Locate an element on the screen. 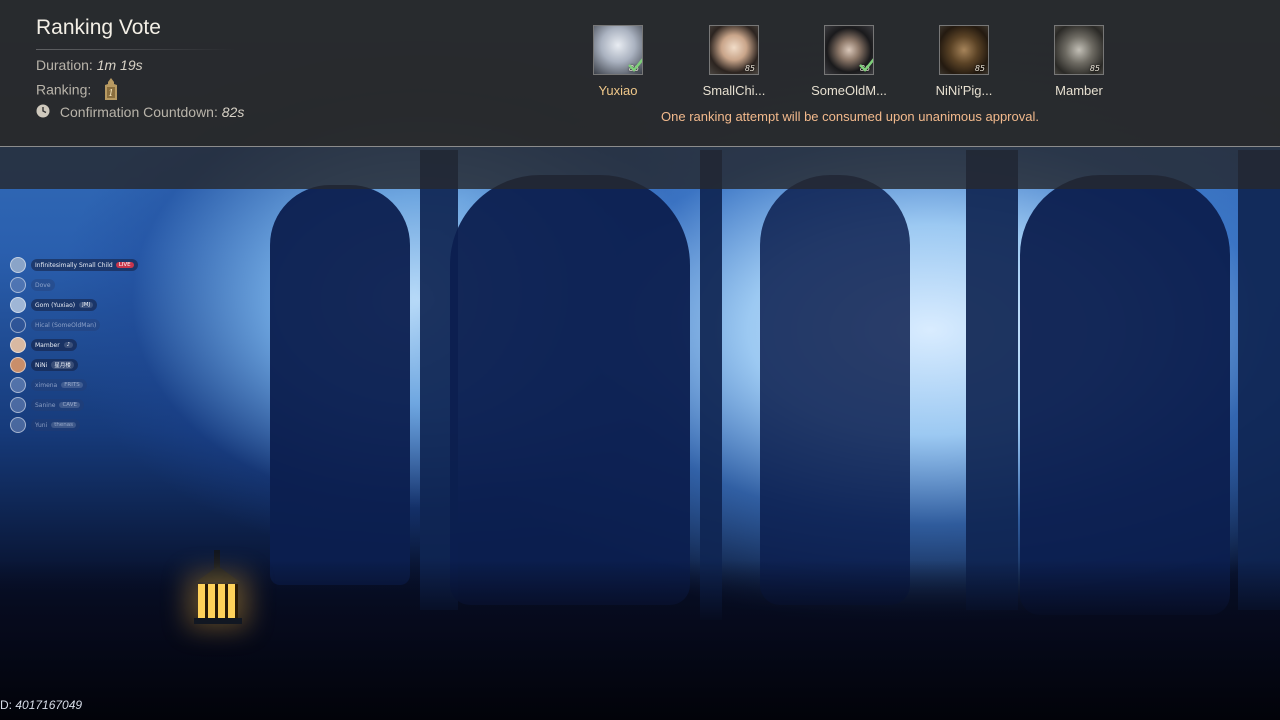 The width and height of the screenshot is (1280, 720). member-name: Dove is located at coordinates (43, 285).